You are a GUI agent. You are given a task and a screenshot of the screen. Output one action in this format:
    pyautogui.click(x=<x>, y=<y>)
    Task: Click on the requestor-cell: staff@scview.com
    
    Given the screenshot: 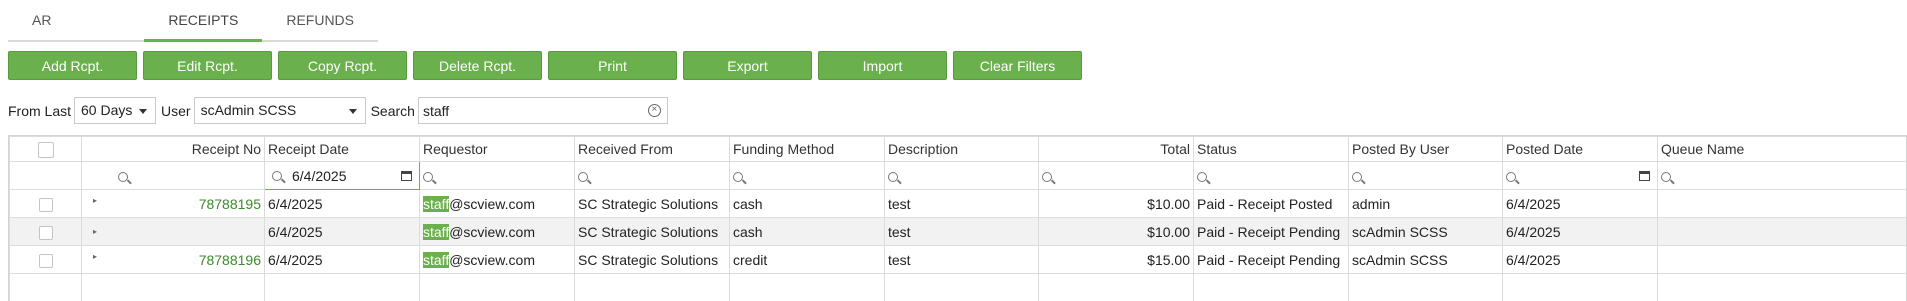 What is the action you would take?
    pyautogui.click(x=497, y=231)
    